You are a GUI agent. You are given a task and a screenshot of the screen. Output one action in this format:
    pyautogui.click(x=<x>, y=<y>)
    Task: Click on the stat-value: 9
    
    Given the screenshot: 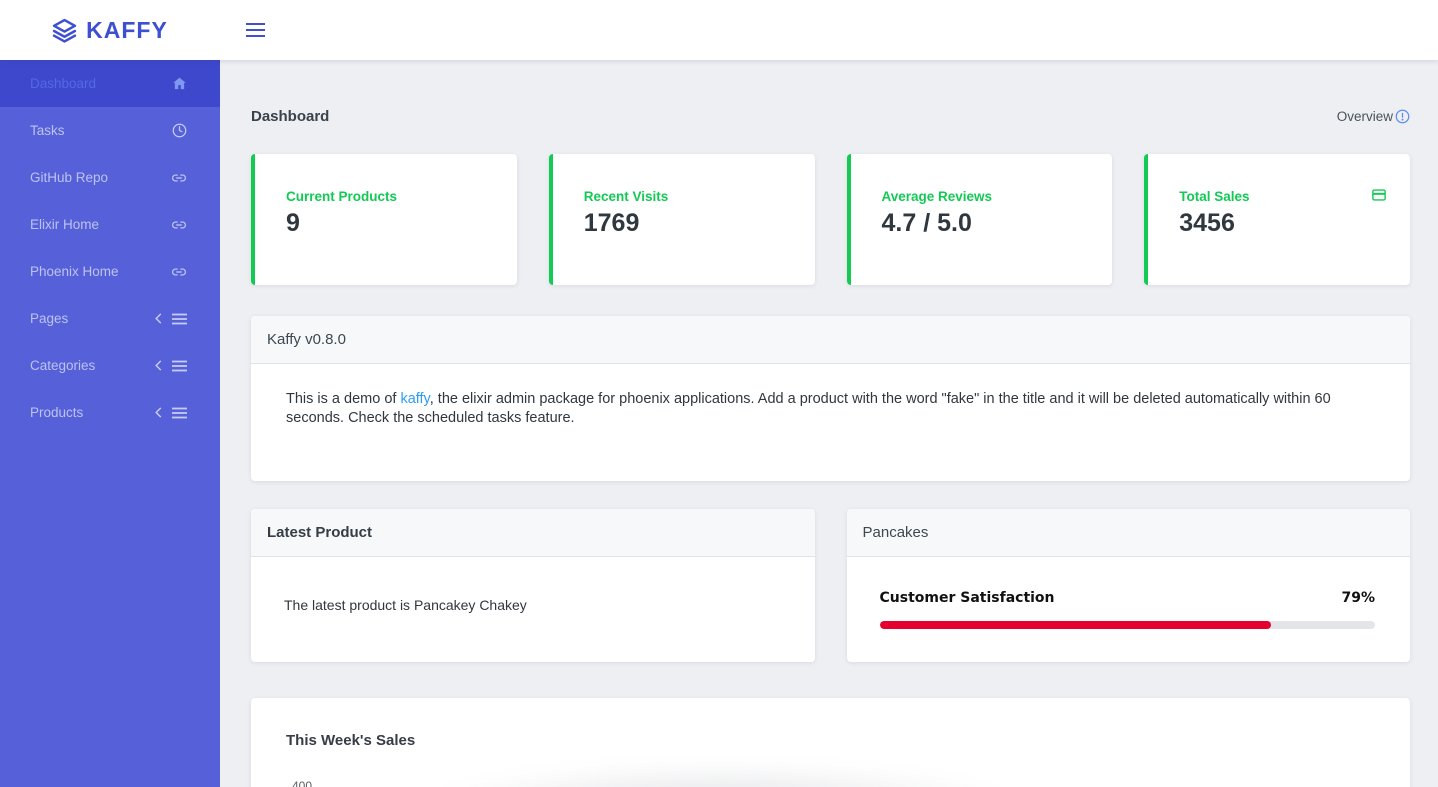 What is the action you would take?
    pyautogui.click(x=293, y=223)
    